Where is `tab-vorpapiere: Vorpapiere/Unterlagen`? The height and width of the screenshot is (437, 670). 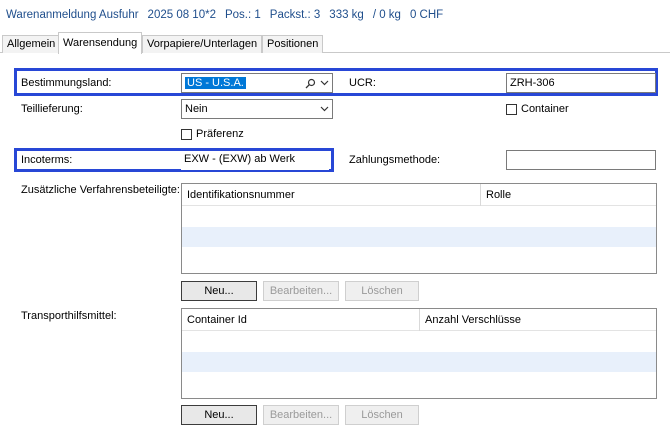
tab-vorpapiere: Vorpapiere/Unterlagen is located at coordinates (202, 44).